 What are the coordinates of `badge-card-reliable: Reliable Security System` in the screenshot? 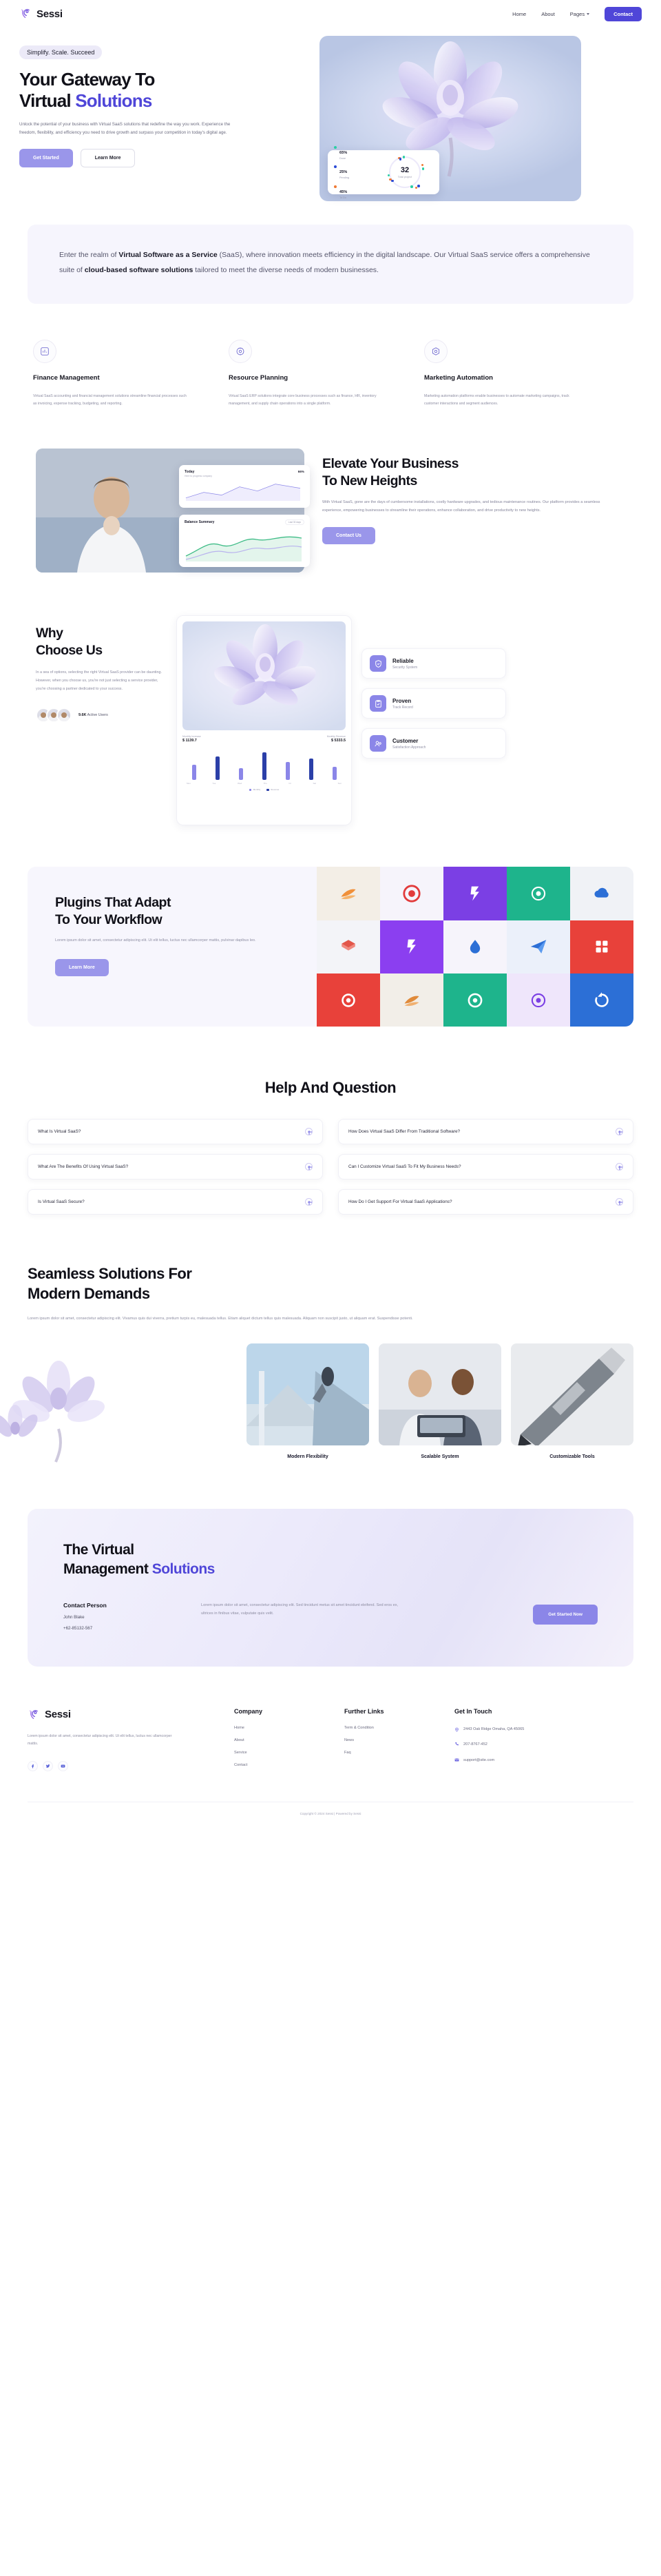 It's located at (434, 663).